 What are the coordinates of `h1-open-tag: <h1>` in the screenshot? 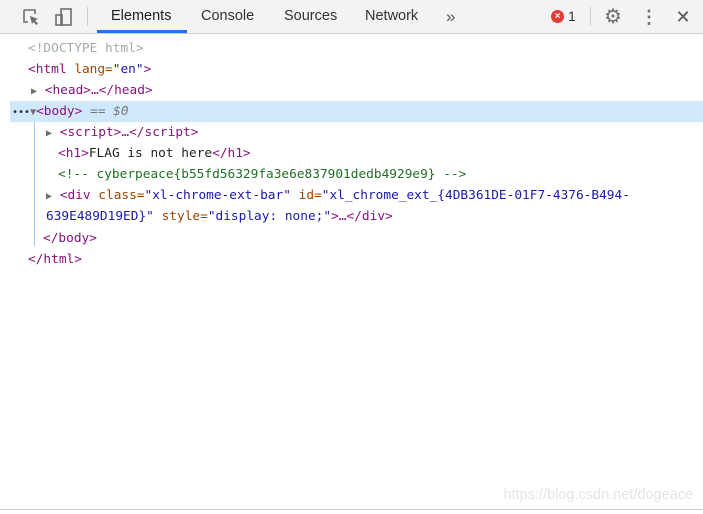 It's located at (73, 153).